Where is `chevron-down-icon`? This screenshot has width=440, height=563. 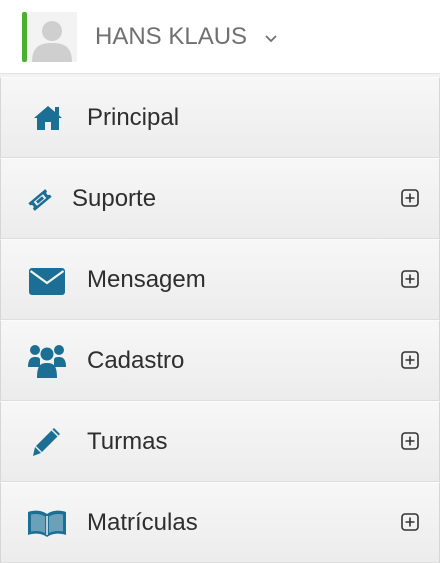
chevron-down-icon is located at coordinates (271, 40).